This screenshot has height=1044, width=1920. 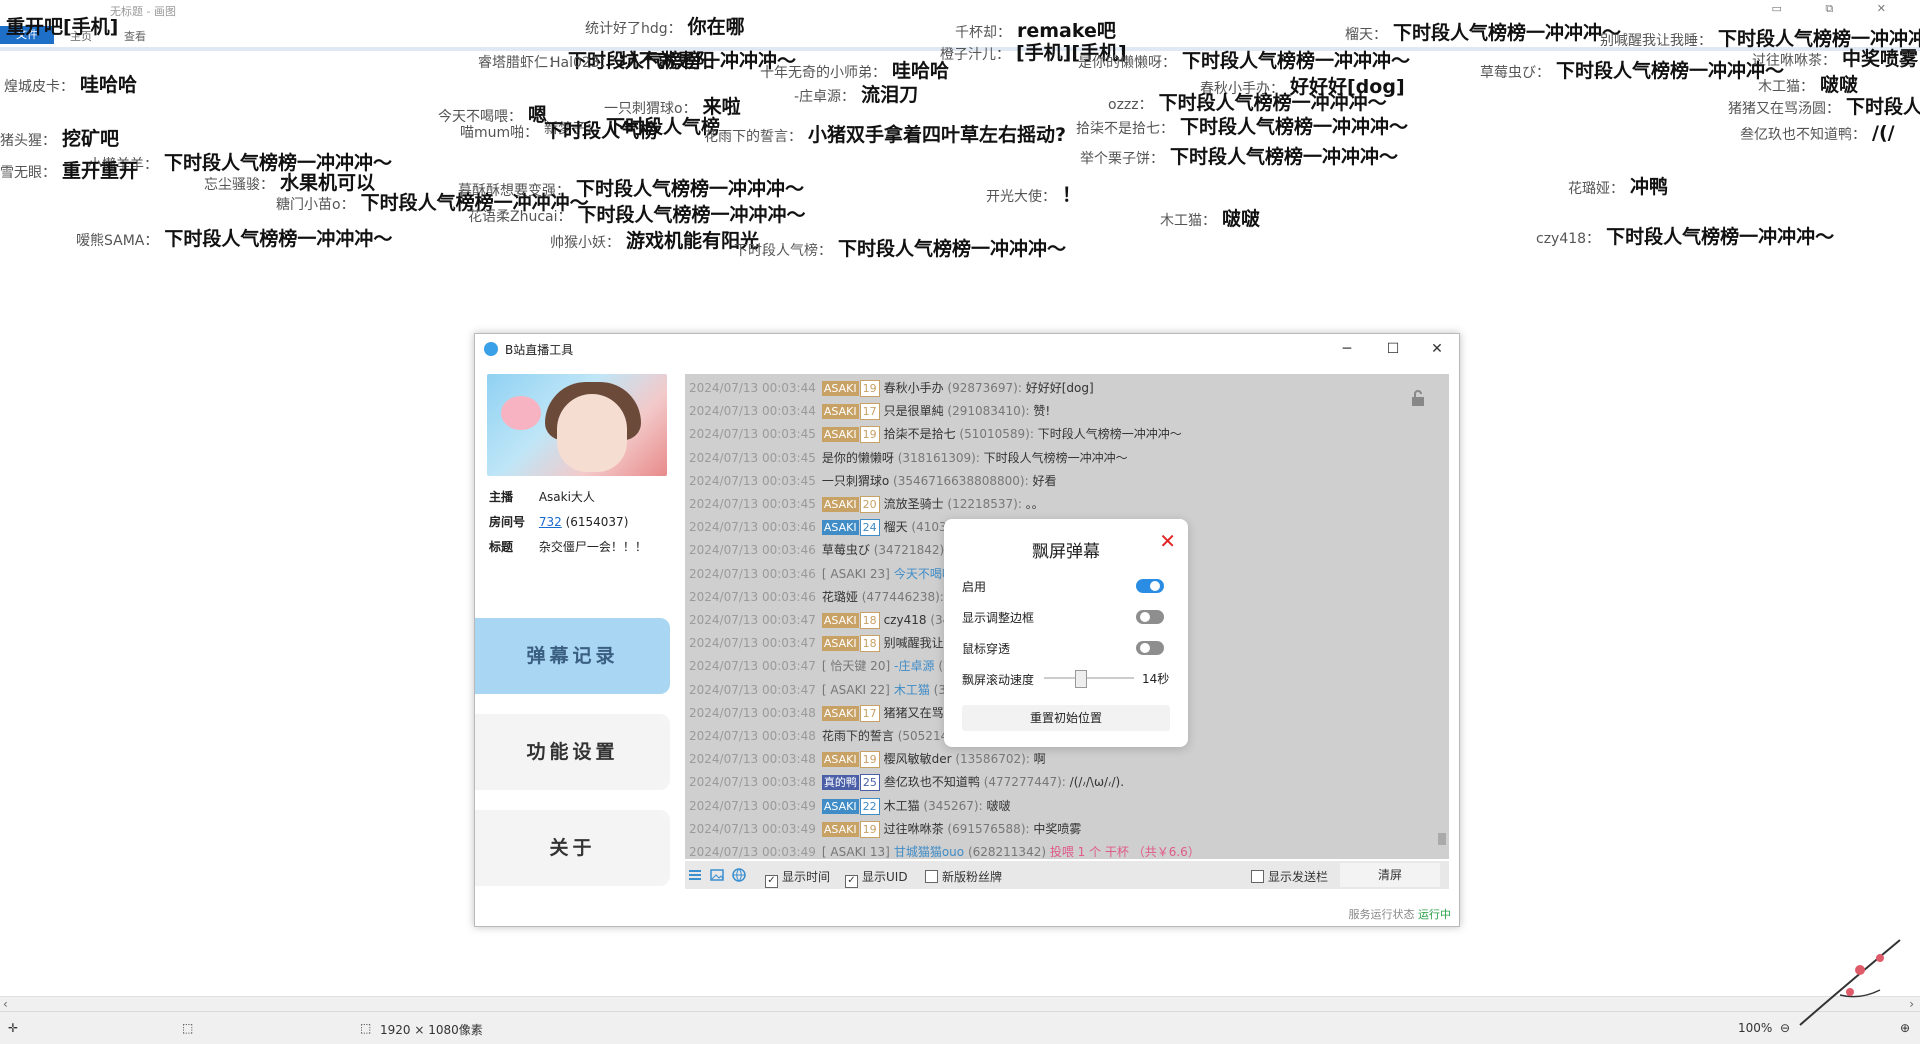 I want to click on show-time-checkbox: ✓ 显示时间, so click(x=797, y=878).